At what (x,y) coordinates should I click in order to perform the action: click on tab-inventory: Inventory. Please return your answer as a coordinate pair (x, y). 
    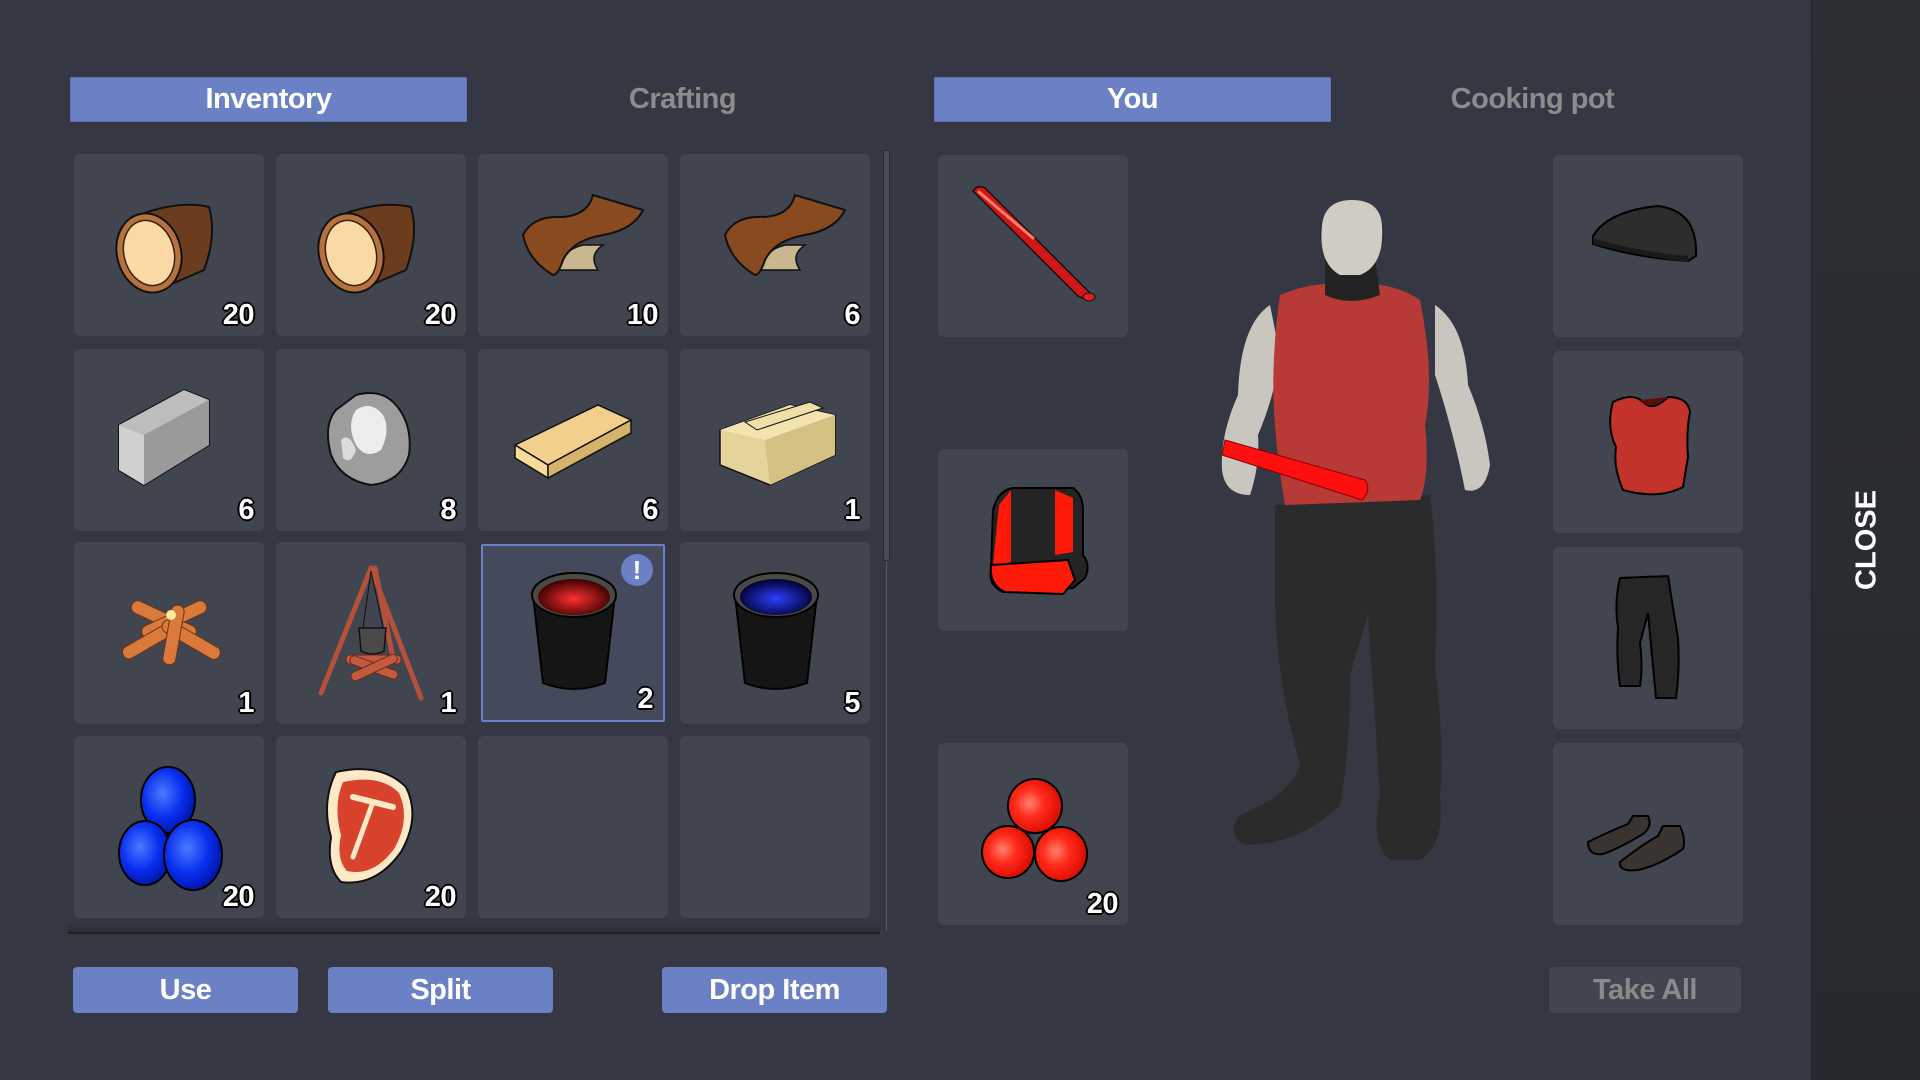
    Looking at the image, I should click on (268, 99).